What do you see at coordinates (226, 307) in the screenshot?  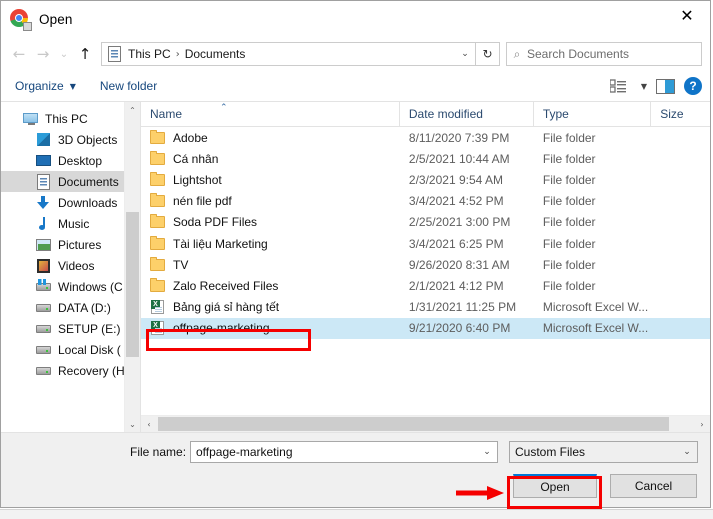 I see `file-name-text: Bảng giá sỉ hàng tết` at bounding box center [226, 307].